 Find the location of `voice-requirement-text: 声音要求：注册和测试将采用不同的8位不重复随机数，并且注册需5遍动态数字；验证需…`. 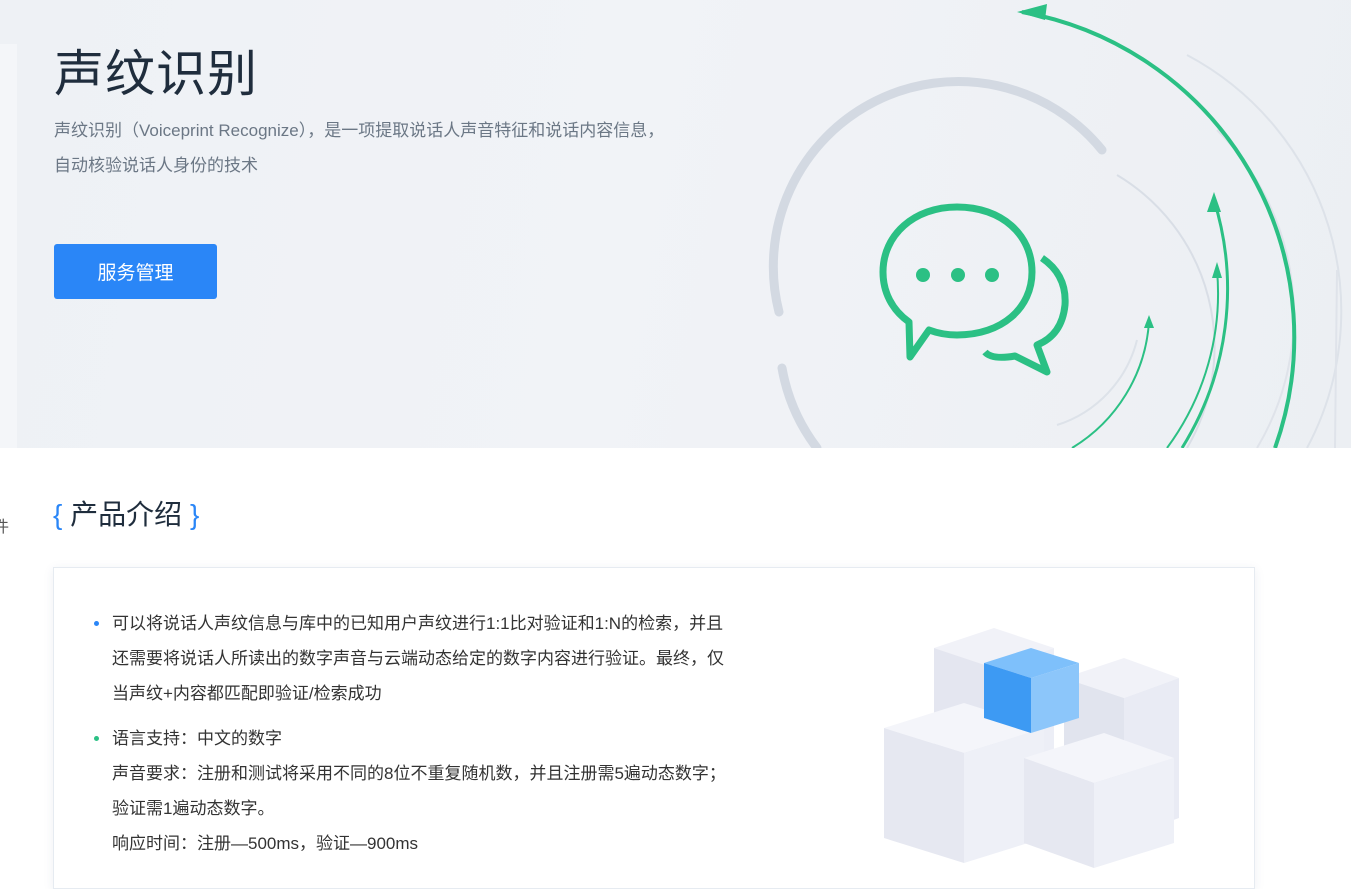

voice-requirement-text: 声音要求：注册和测试将采用不同的8位不重复随机数，并且注册需5遍动态数字；验证需… is located at coordinates (419, 791).